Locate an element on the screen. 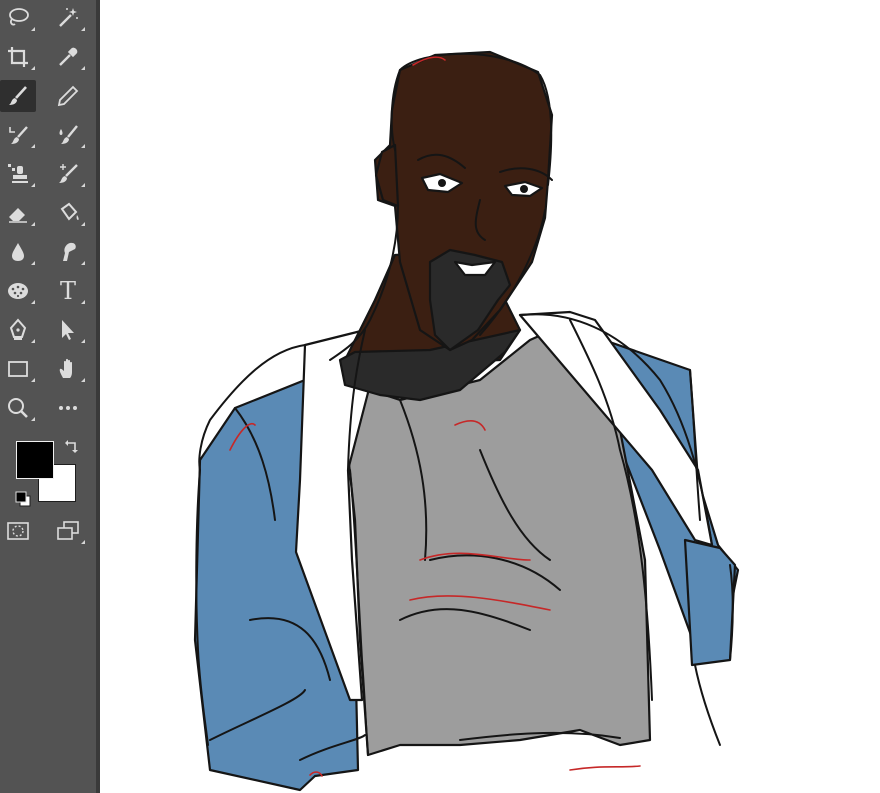 The width and height of the screenshot is (880, 793). history-brush-tool is located at coordinates (18, 135).